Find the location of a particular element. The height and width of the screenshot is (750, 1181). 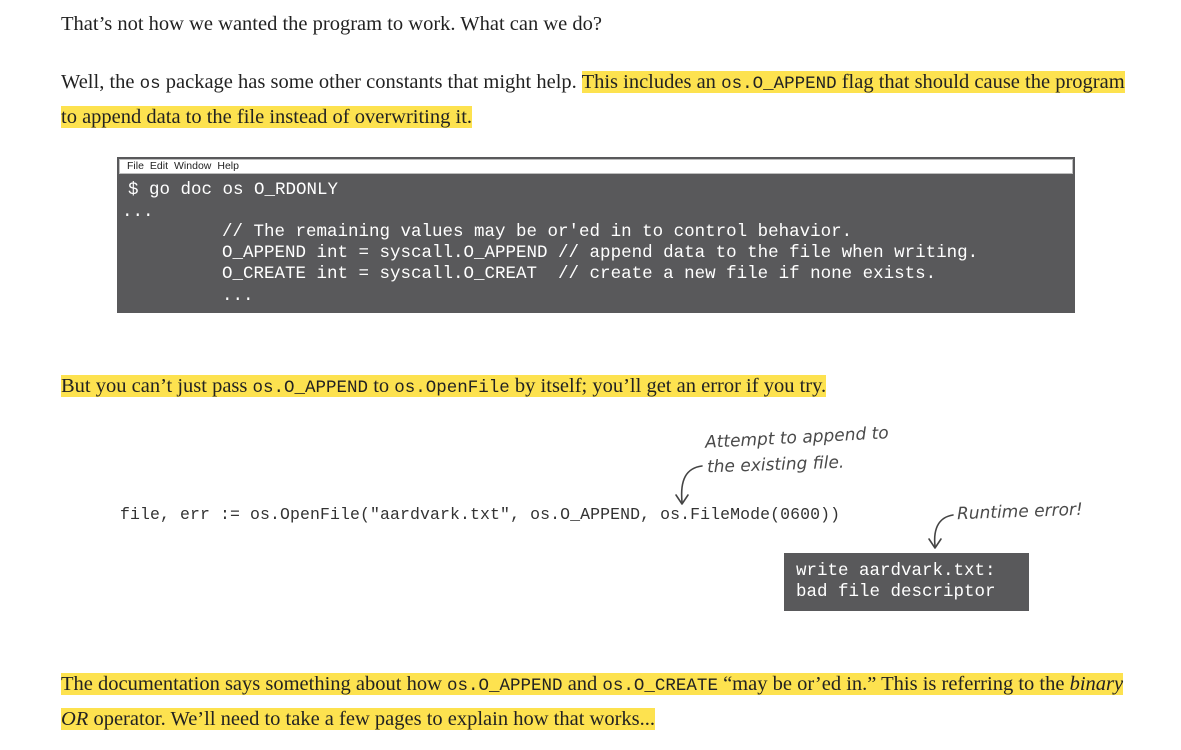

text-span: Well, the is located at coordinates (100, 82).